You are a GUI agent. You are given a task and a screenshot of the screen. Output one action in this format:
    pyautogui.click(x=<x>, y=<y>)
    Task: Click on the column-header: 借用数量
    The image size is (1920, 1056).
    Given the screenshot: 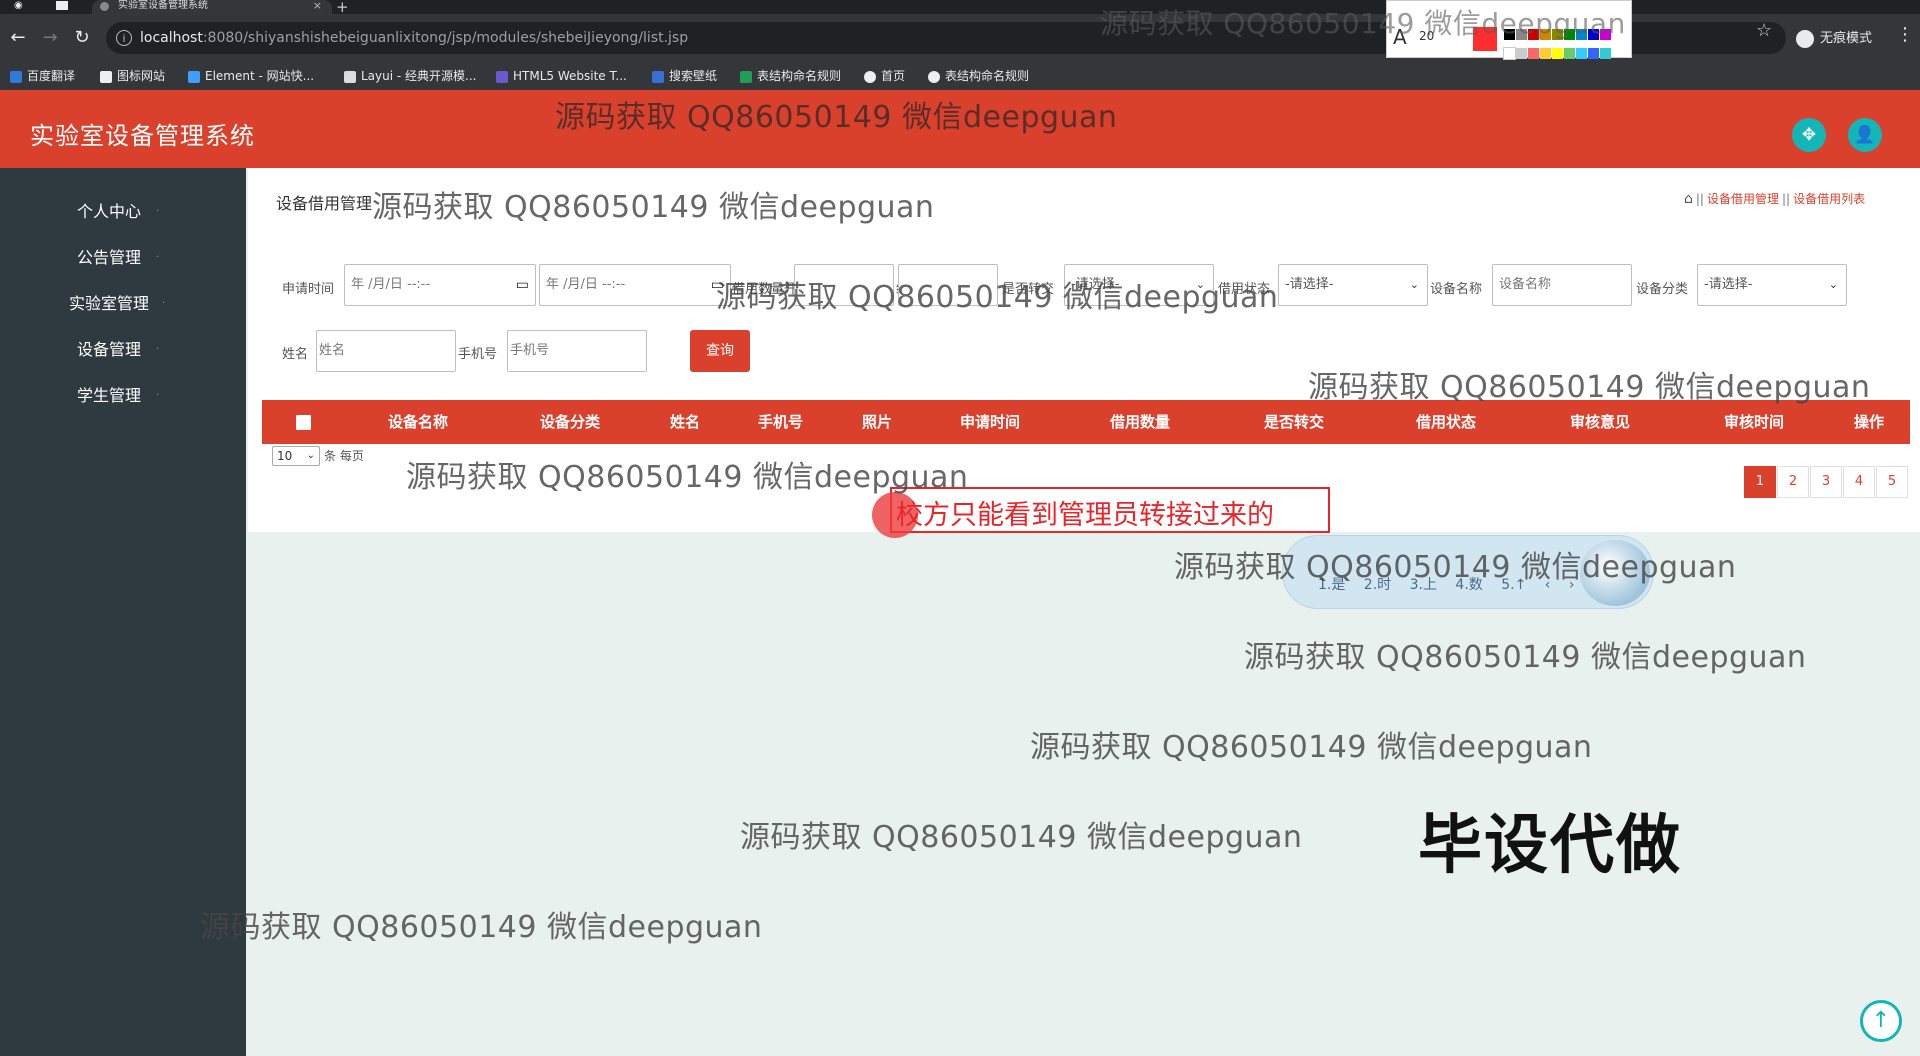 What is the action you would take?
    pyautogui.click(x=1140, y=422)
    